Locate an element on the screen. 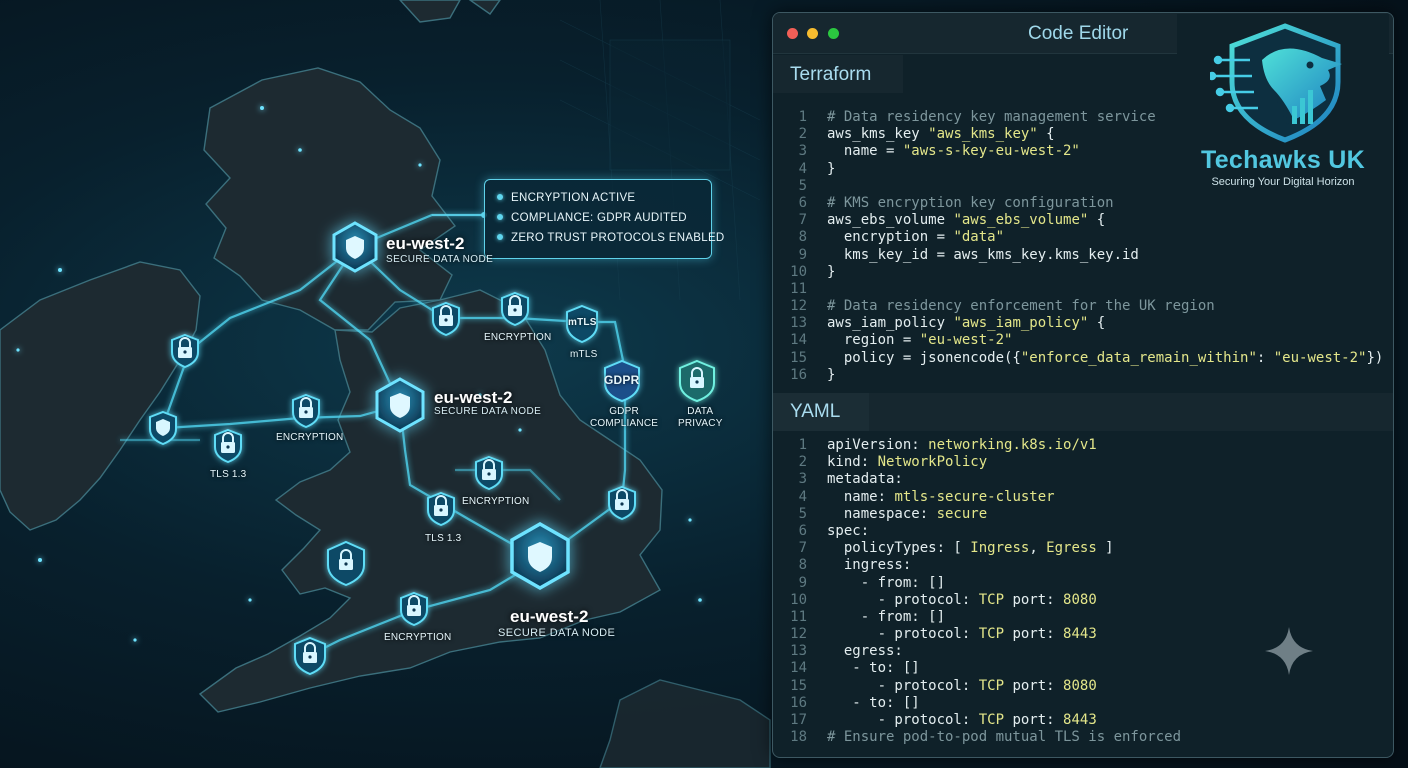  code-token: policyTypes: [ is located at coordinates (899, 548).